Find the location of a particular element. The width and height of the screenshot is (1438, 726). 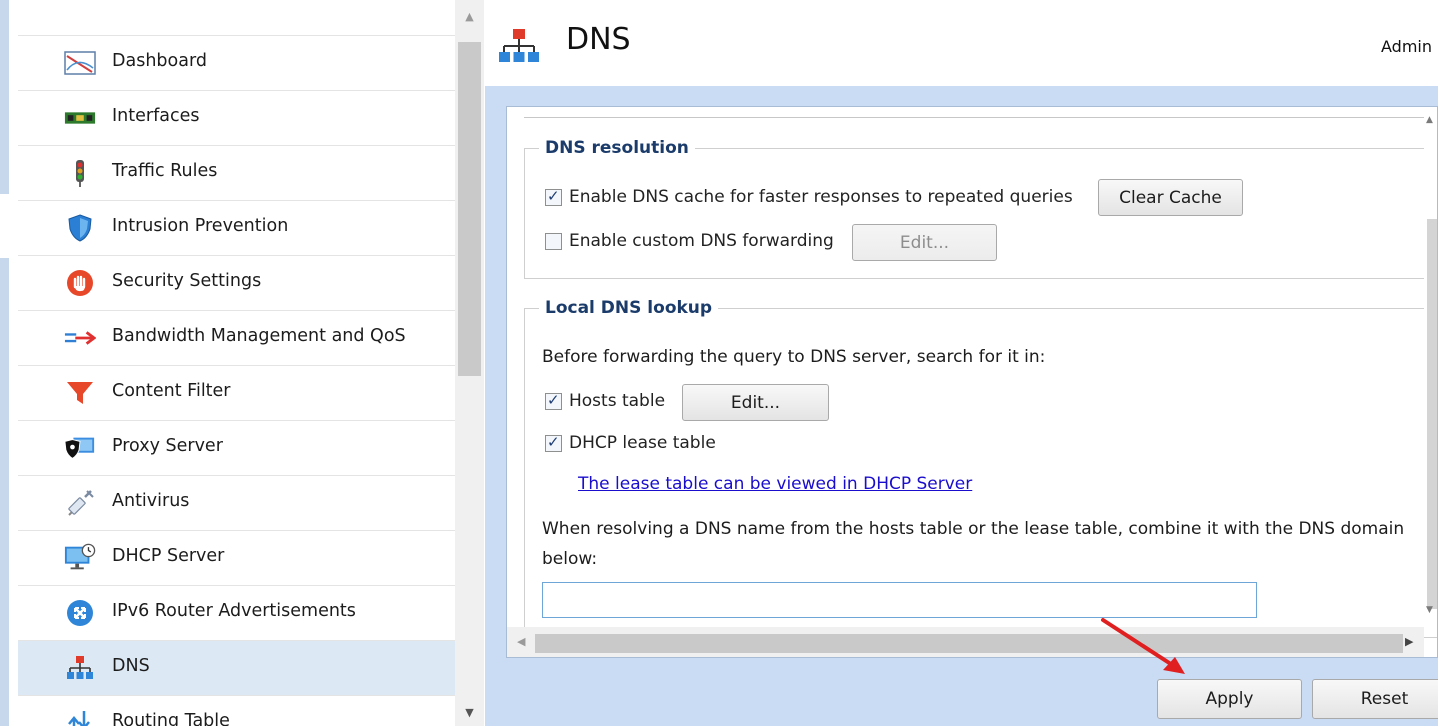

sidebar-accent-strip is located at coordinates (4, 363).